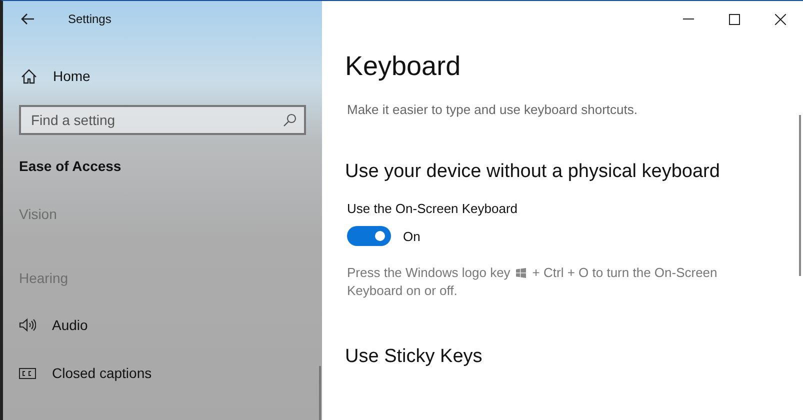 The height and width of the screenshot is (420, 803). Describe the element at coordinates (411, 236) in the screenshot. I see `toggle-label: On` at that location.